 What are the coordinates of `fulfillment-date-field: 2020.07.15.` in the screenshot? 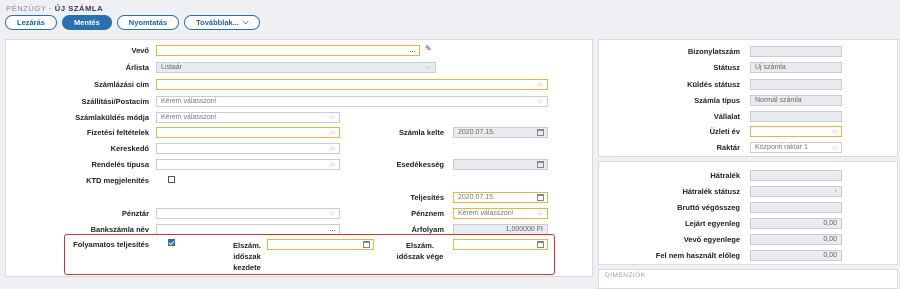 It's located at (500, 197).